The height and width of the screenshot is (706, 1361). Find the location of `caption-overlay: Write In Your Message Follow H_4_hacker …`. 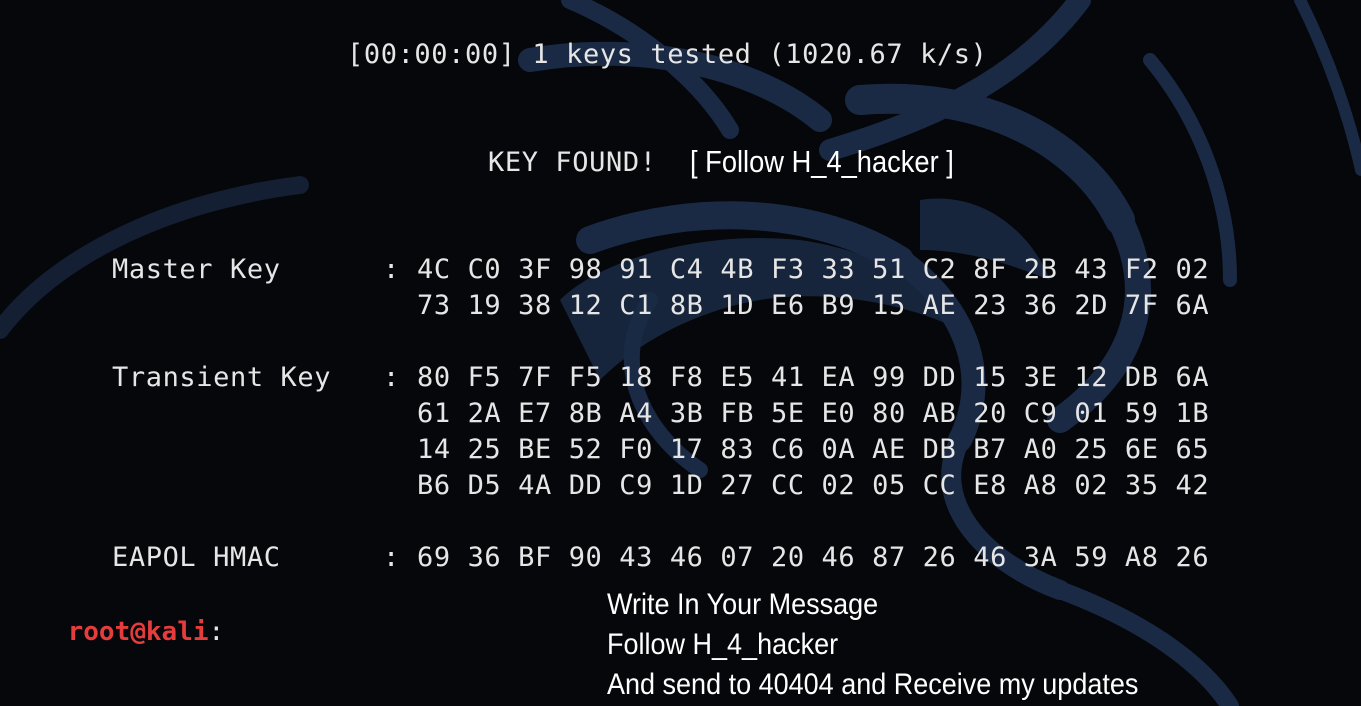

caption-overlay: Write In Your Message Follow H_4_hacker … is located at coordinates (872, 645).